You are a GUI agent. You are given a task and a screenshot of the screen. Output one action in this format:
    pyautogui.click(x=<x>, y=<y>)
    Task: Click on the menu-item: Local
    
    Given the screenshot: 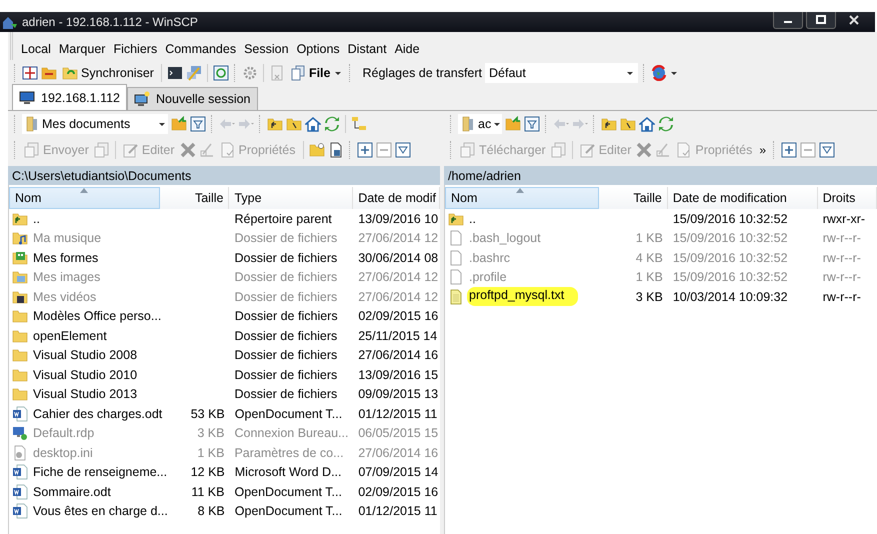 What is the action you would take?
    pyautogui.click(x=36, y=49)
    